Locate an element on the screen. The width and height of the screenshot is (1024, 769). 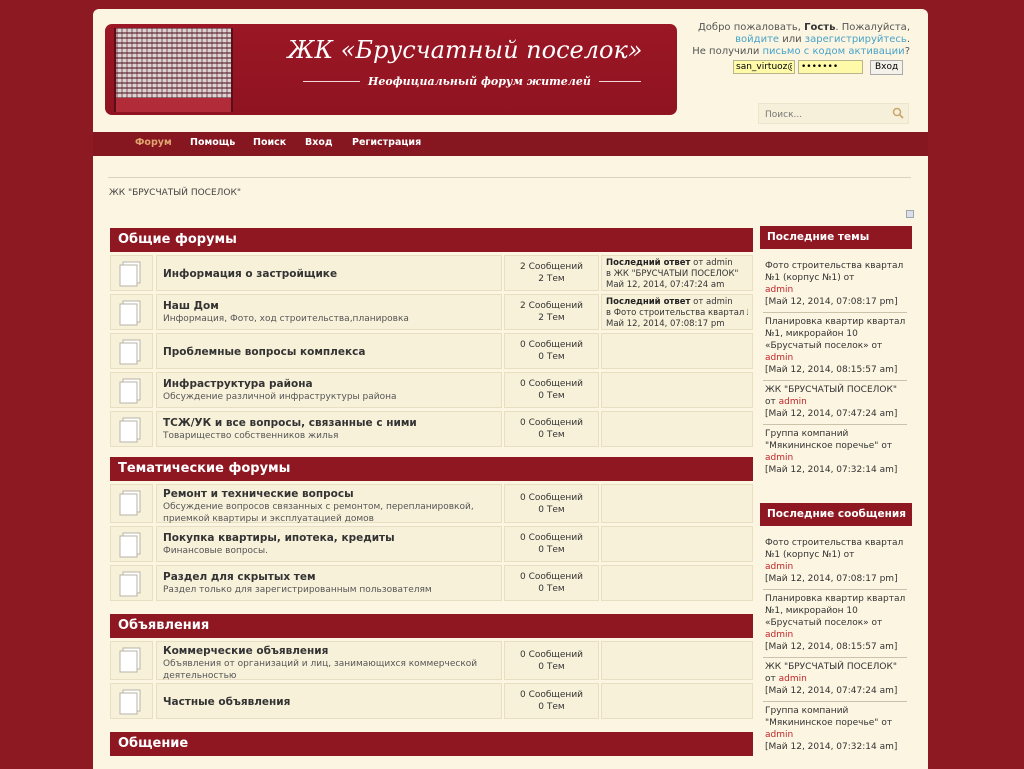
collapse-icon is located at coordinates (910, 214).